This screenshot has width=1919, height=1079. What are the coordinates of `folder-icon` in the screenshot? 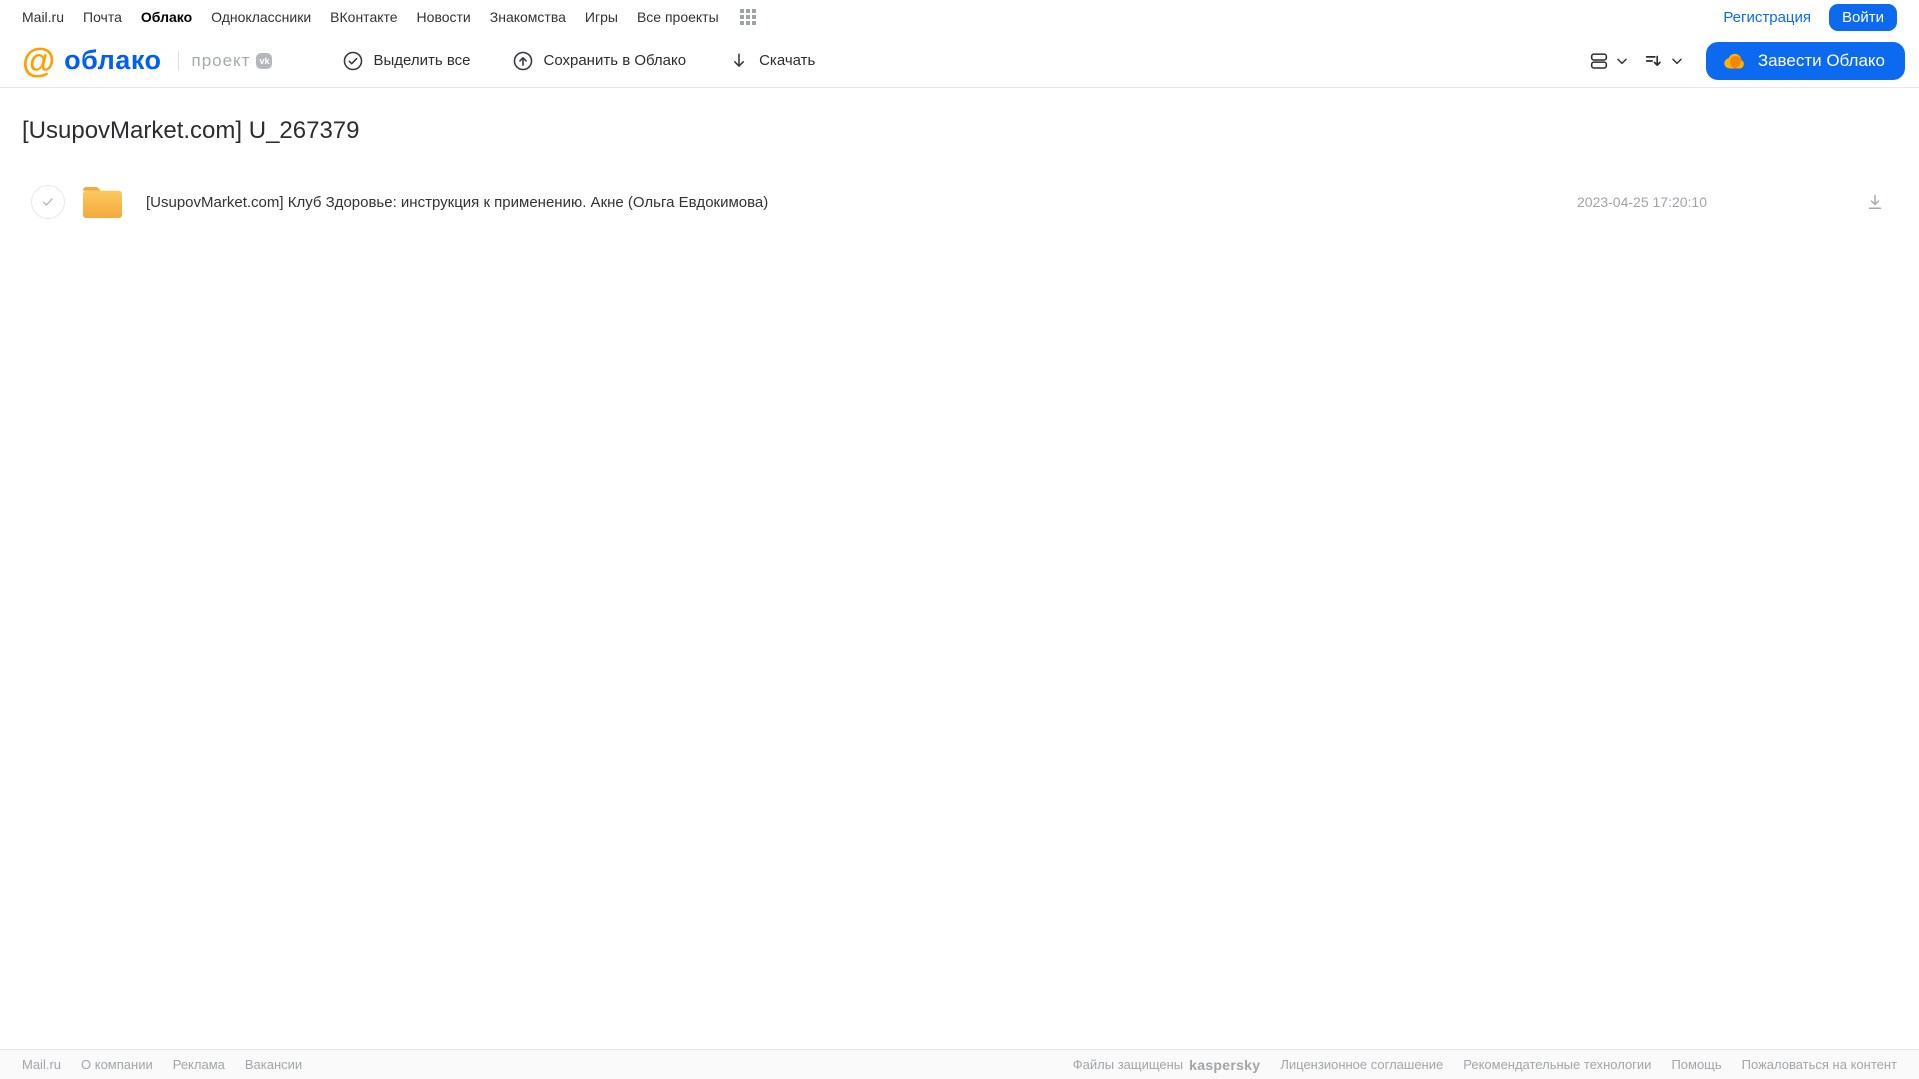 It's located at (102, 202).